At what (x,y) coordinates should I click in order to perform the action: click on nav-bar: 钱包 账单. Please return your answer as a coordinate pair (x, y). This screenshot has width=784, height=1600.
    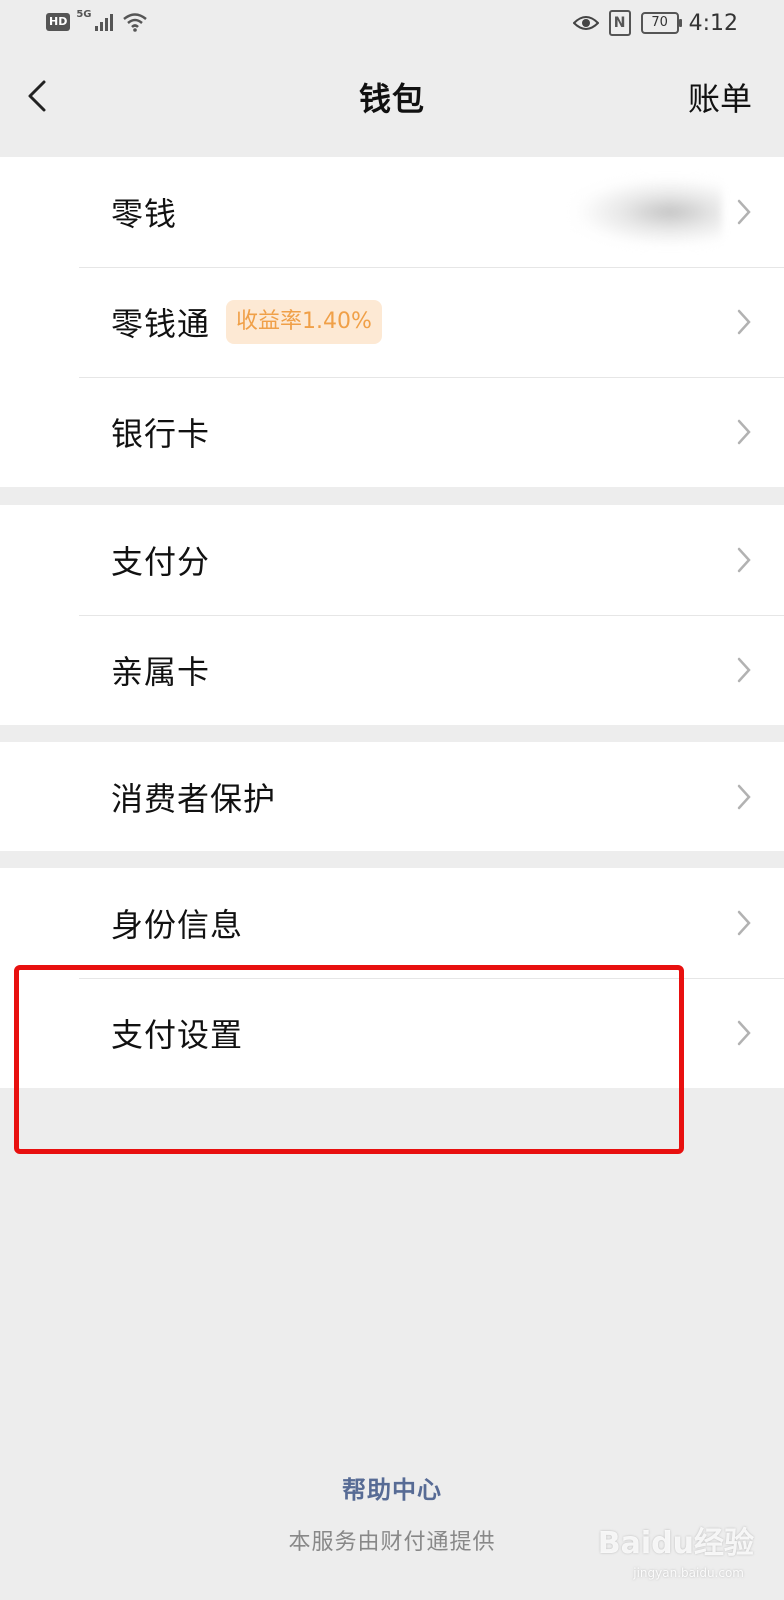
    Looking at the image, I should click on (392, 96).